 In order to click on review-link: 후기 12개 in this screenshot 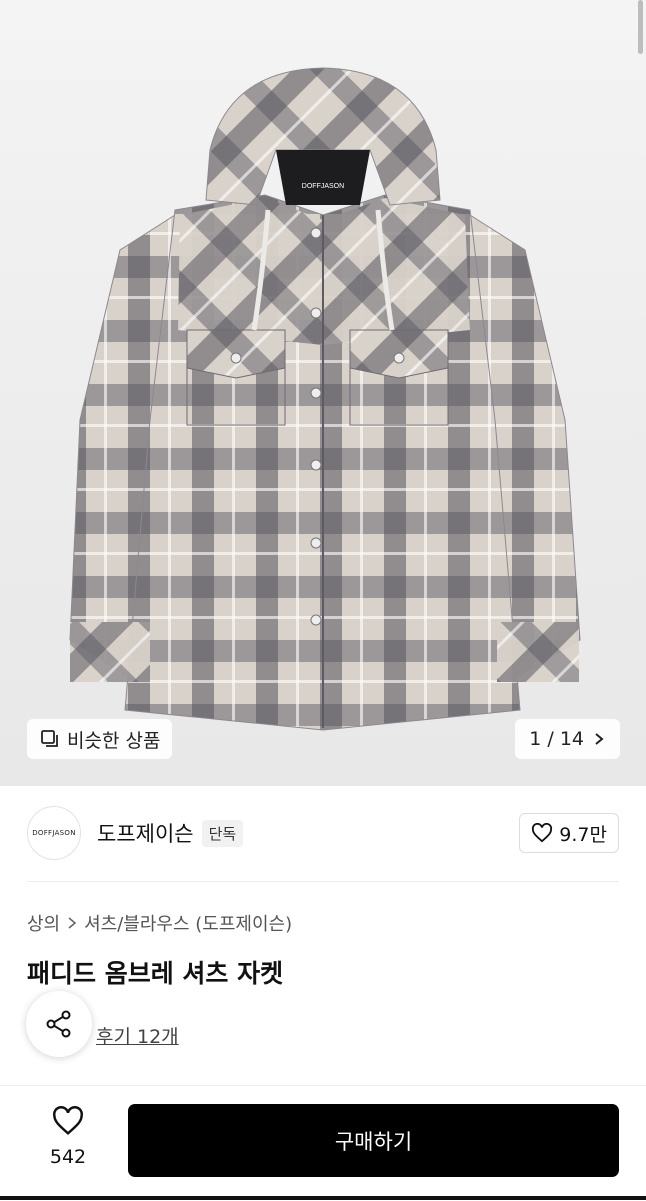, I will do `click(137, 1035)`.